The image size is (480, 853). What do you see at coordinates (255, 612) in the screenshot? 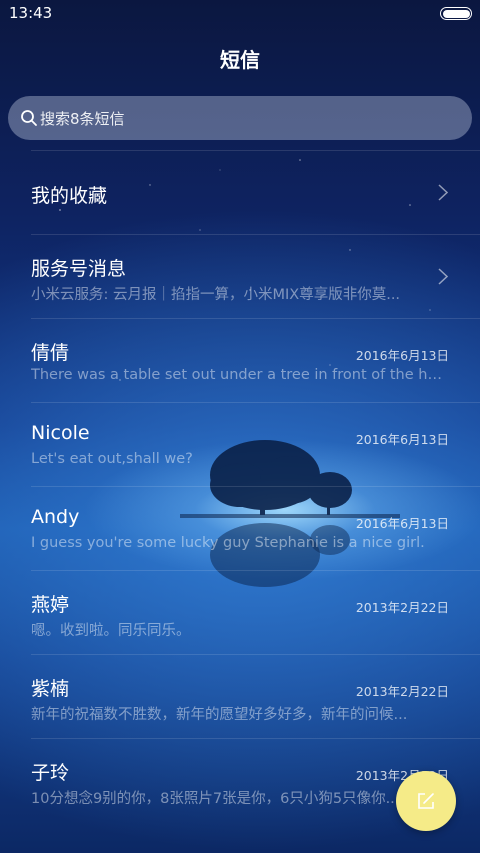
I see `list-item-conversation: 燕婷 2013年2月22日 嗯。收到啦。同乐同乐。` at bounding box center [255, 612].